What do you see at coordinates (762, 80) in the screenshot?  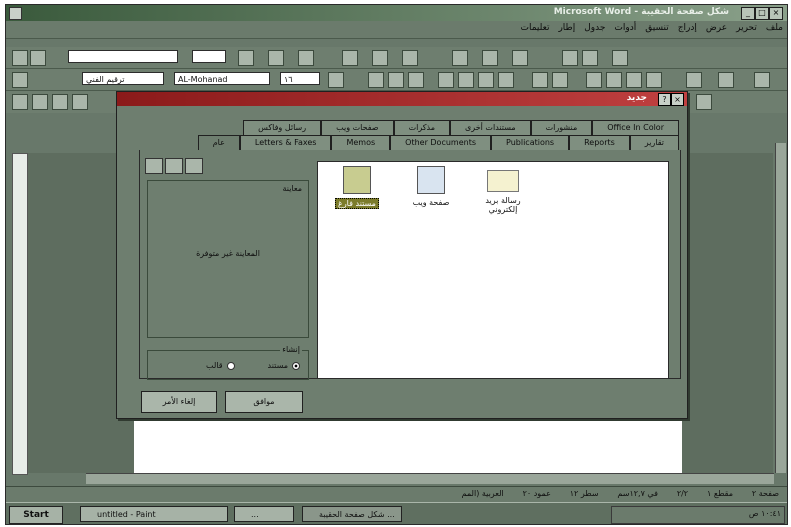 I see `font-color-icon` at bounding box center [762, 80].